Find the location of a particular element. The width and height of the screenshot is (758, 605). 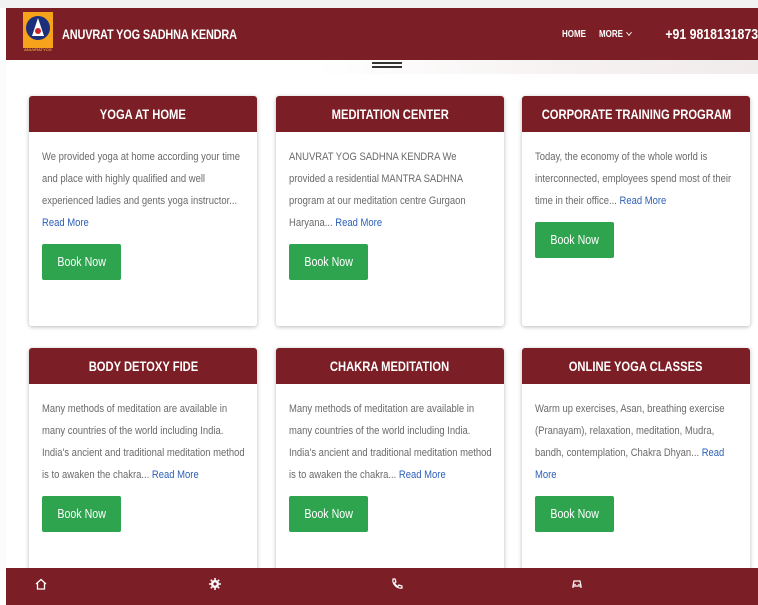

card-header: BODY DETOXY FIDE is located at coordinates (143, 366).